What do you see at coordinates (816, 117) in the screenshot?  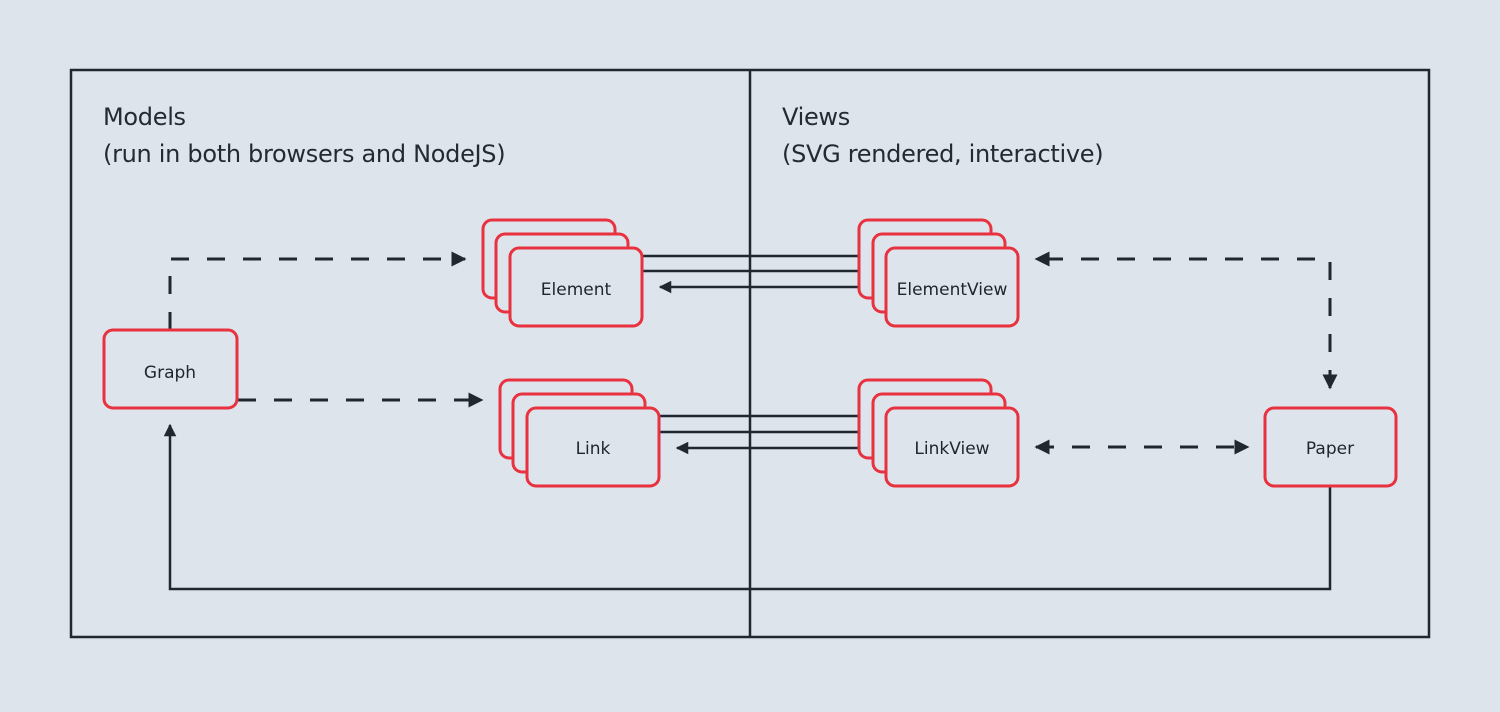 I see `views-panel-title: Views` at bounding box center [816, 117].